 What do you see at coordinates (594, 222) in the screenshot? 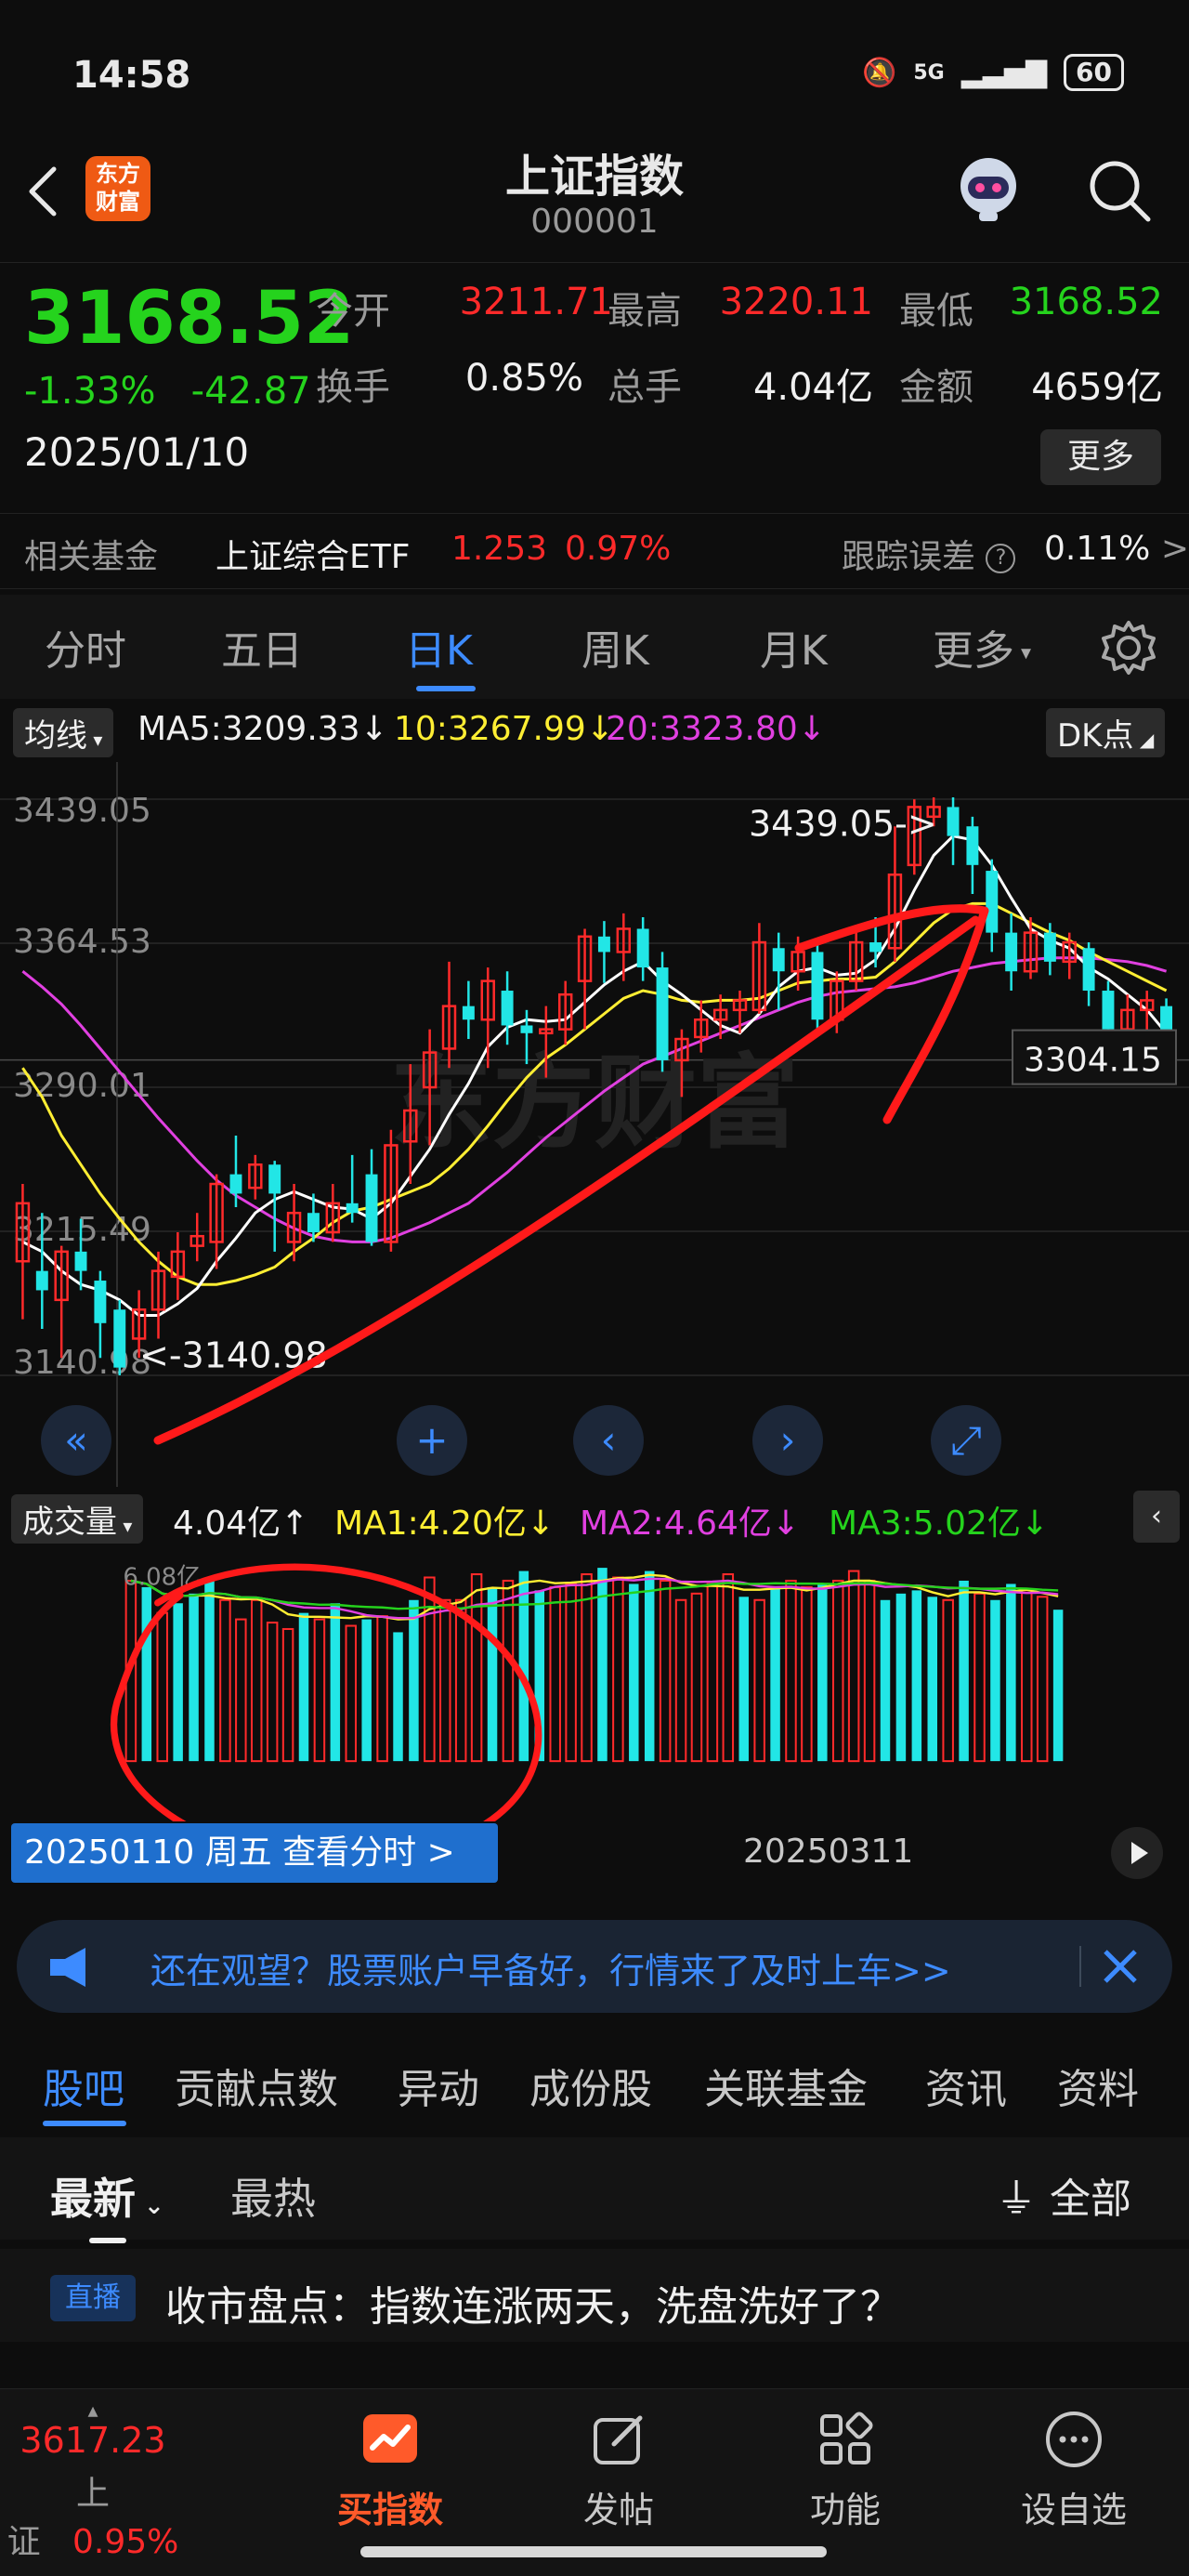
I see `stock-code: 000001` at bounding box center [594, 222].